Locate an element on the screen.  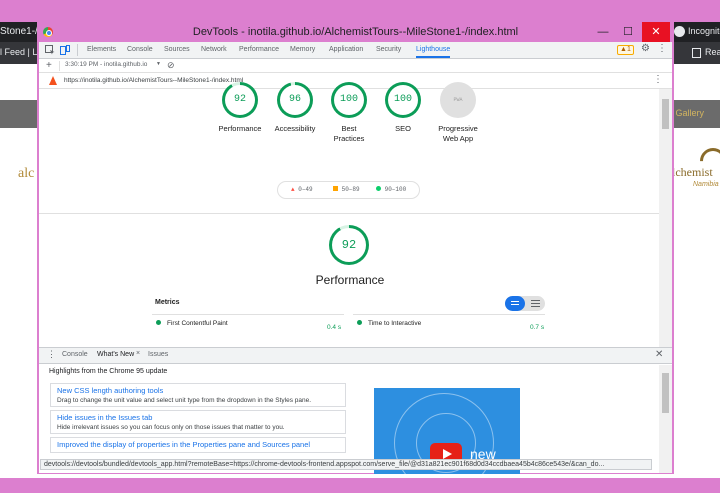
metric-divider is located at coordinates (248, 314).